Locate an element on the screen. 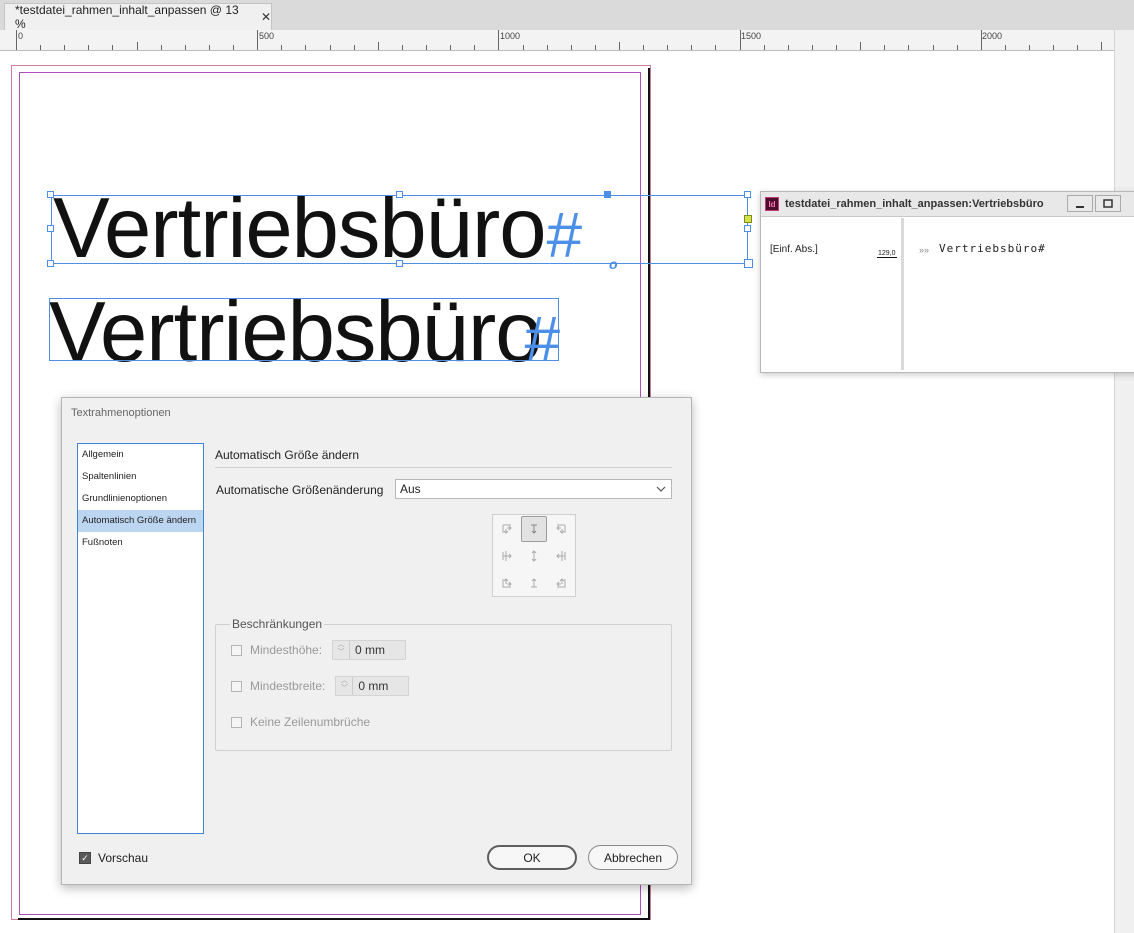 The image size is (1134, 933). min-width-stepper: ︿ ﹀ 0 mm is located at coordinates (372, 686).